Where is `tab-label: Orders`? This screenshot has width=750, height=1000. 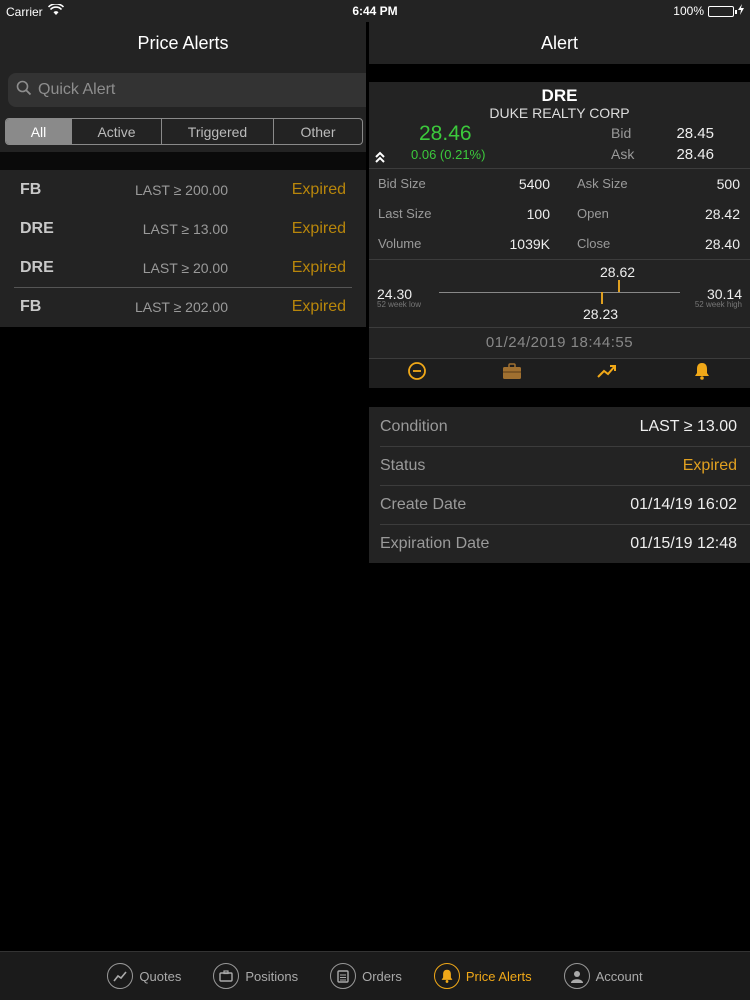
tab-label: Orders is located at coordinates (382, 976).